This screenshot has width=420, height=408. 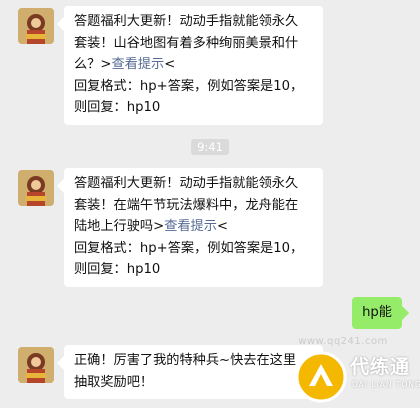 What do you see at coordinates (386, 384) in the screenshot?
I see `watermark-subtitle: DAI LIAN TONG` at bounding box center [386, 384].